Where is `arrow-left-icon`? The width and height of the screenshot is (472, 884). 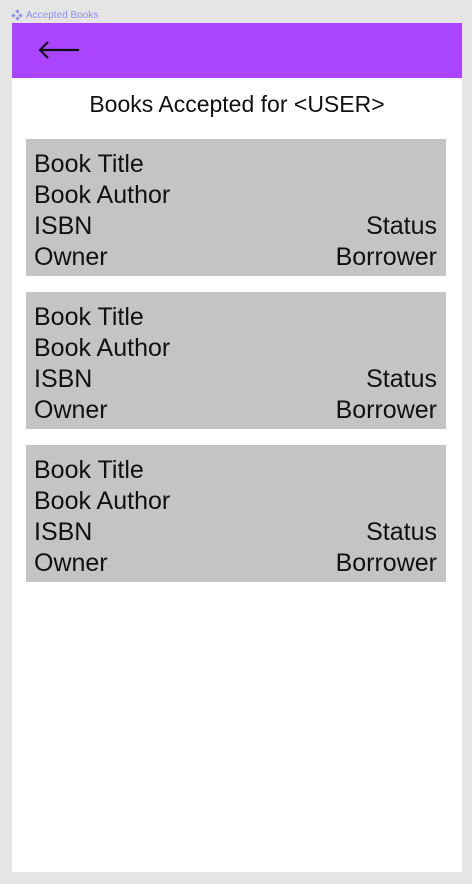 arrow-left-icon is located at coordinates (58, 50).